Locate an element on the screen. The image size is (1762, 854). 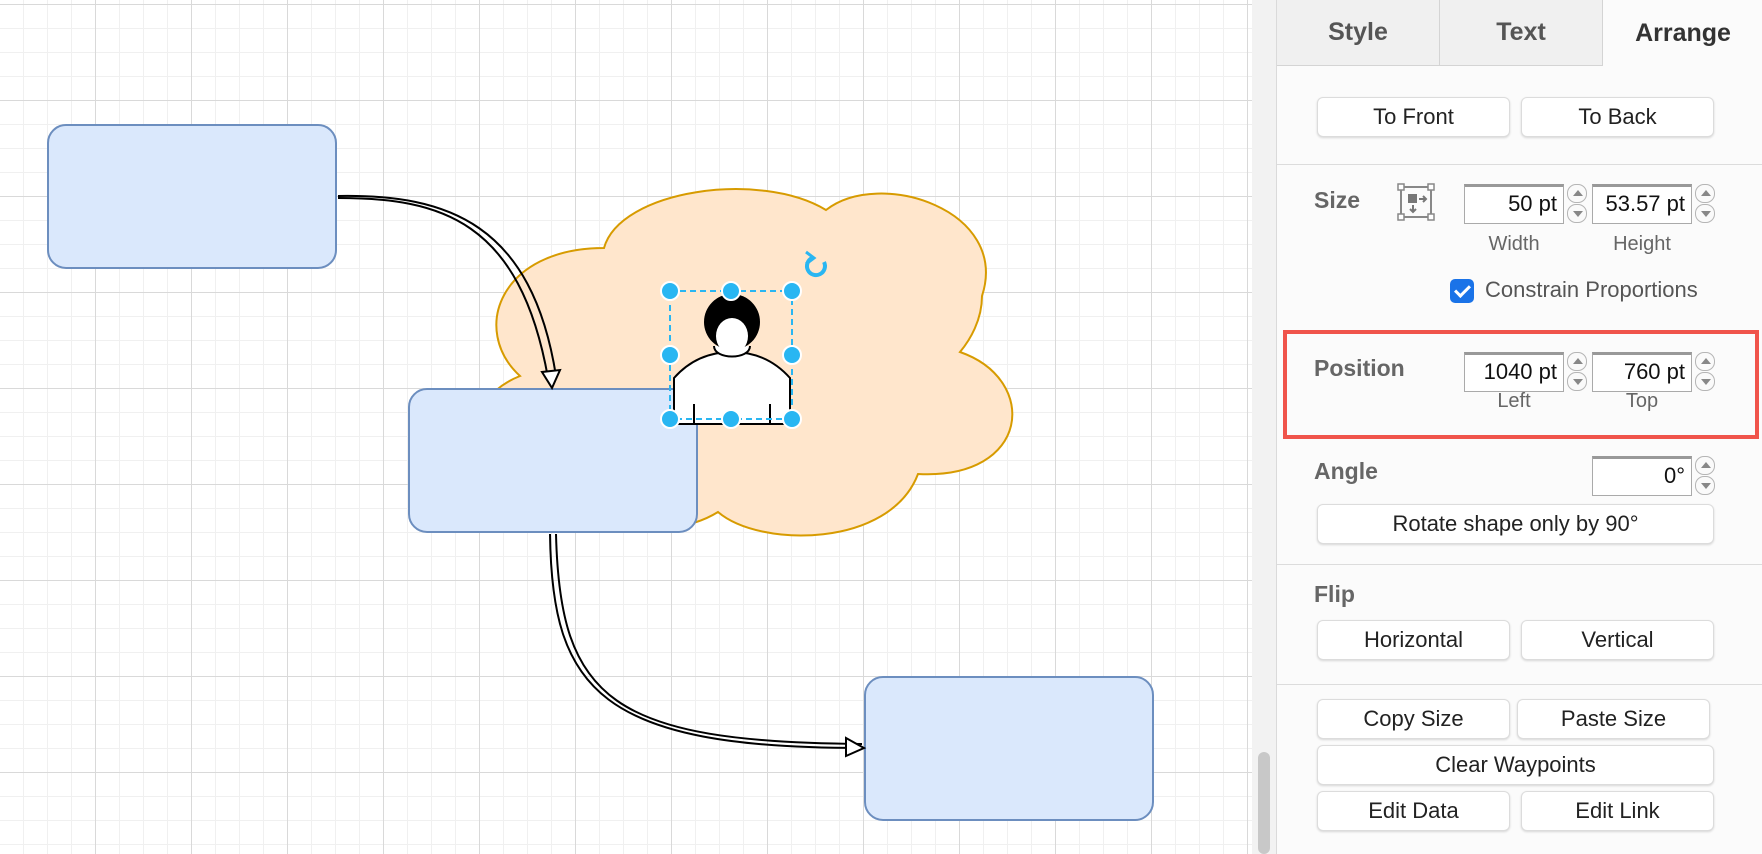
constrain-proportions-checkbox is located at coordinates (1462, 291).